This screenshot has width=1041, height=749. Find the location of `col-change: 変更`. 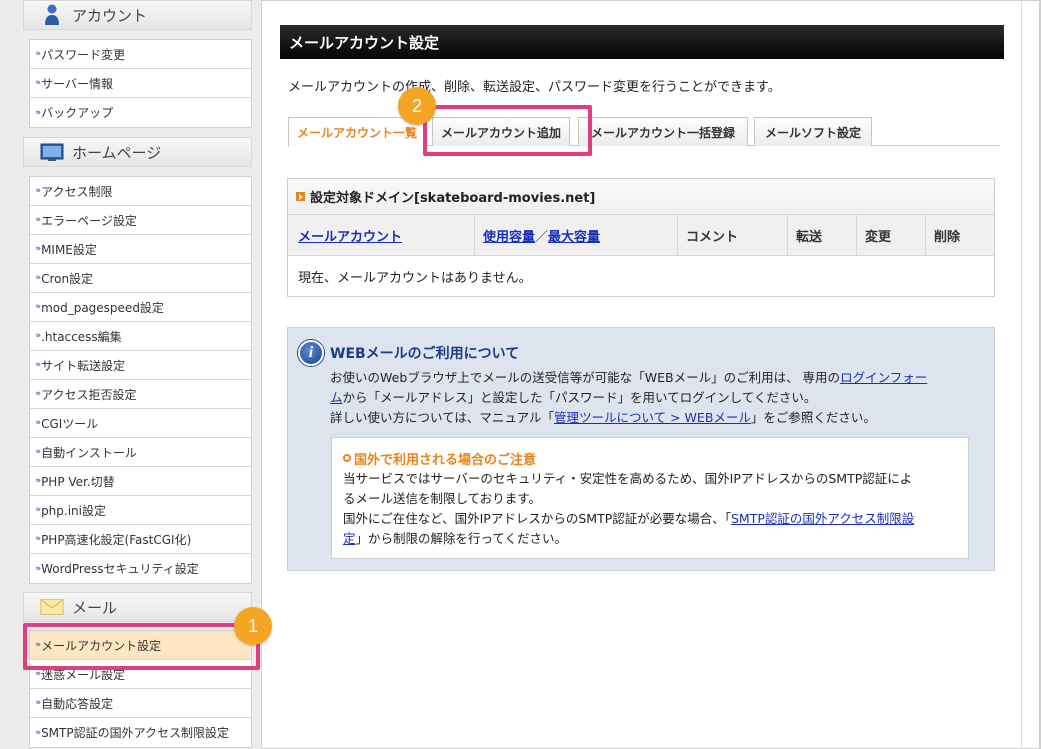

col-change: 変更 is located at coordinates (890, 235).